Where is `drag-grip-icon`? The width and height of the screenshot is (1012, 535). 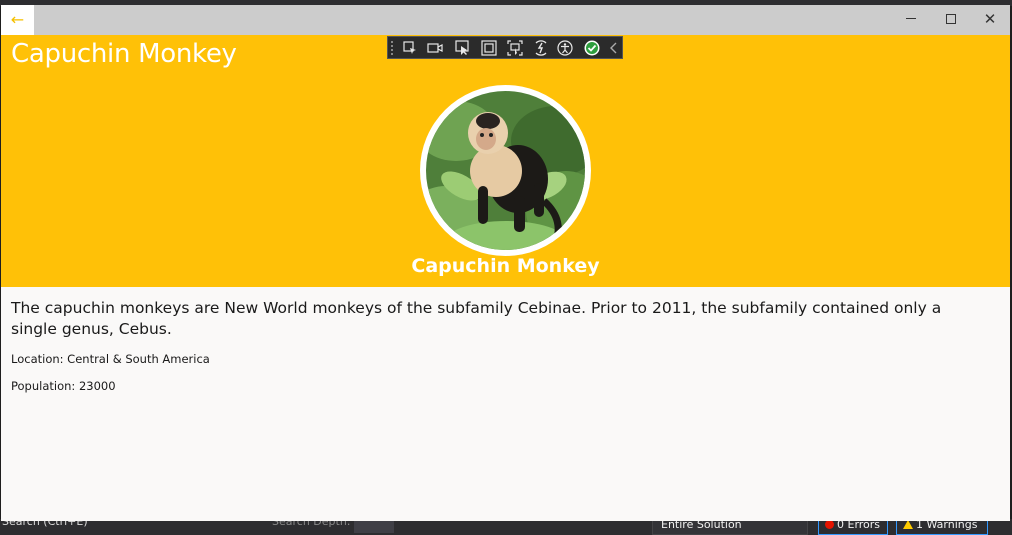 drag-grip-icon is located at coordinates (392, 48).